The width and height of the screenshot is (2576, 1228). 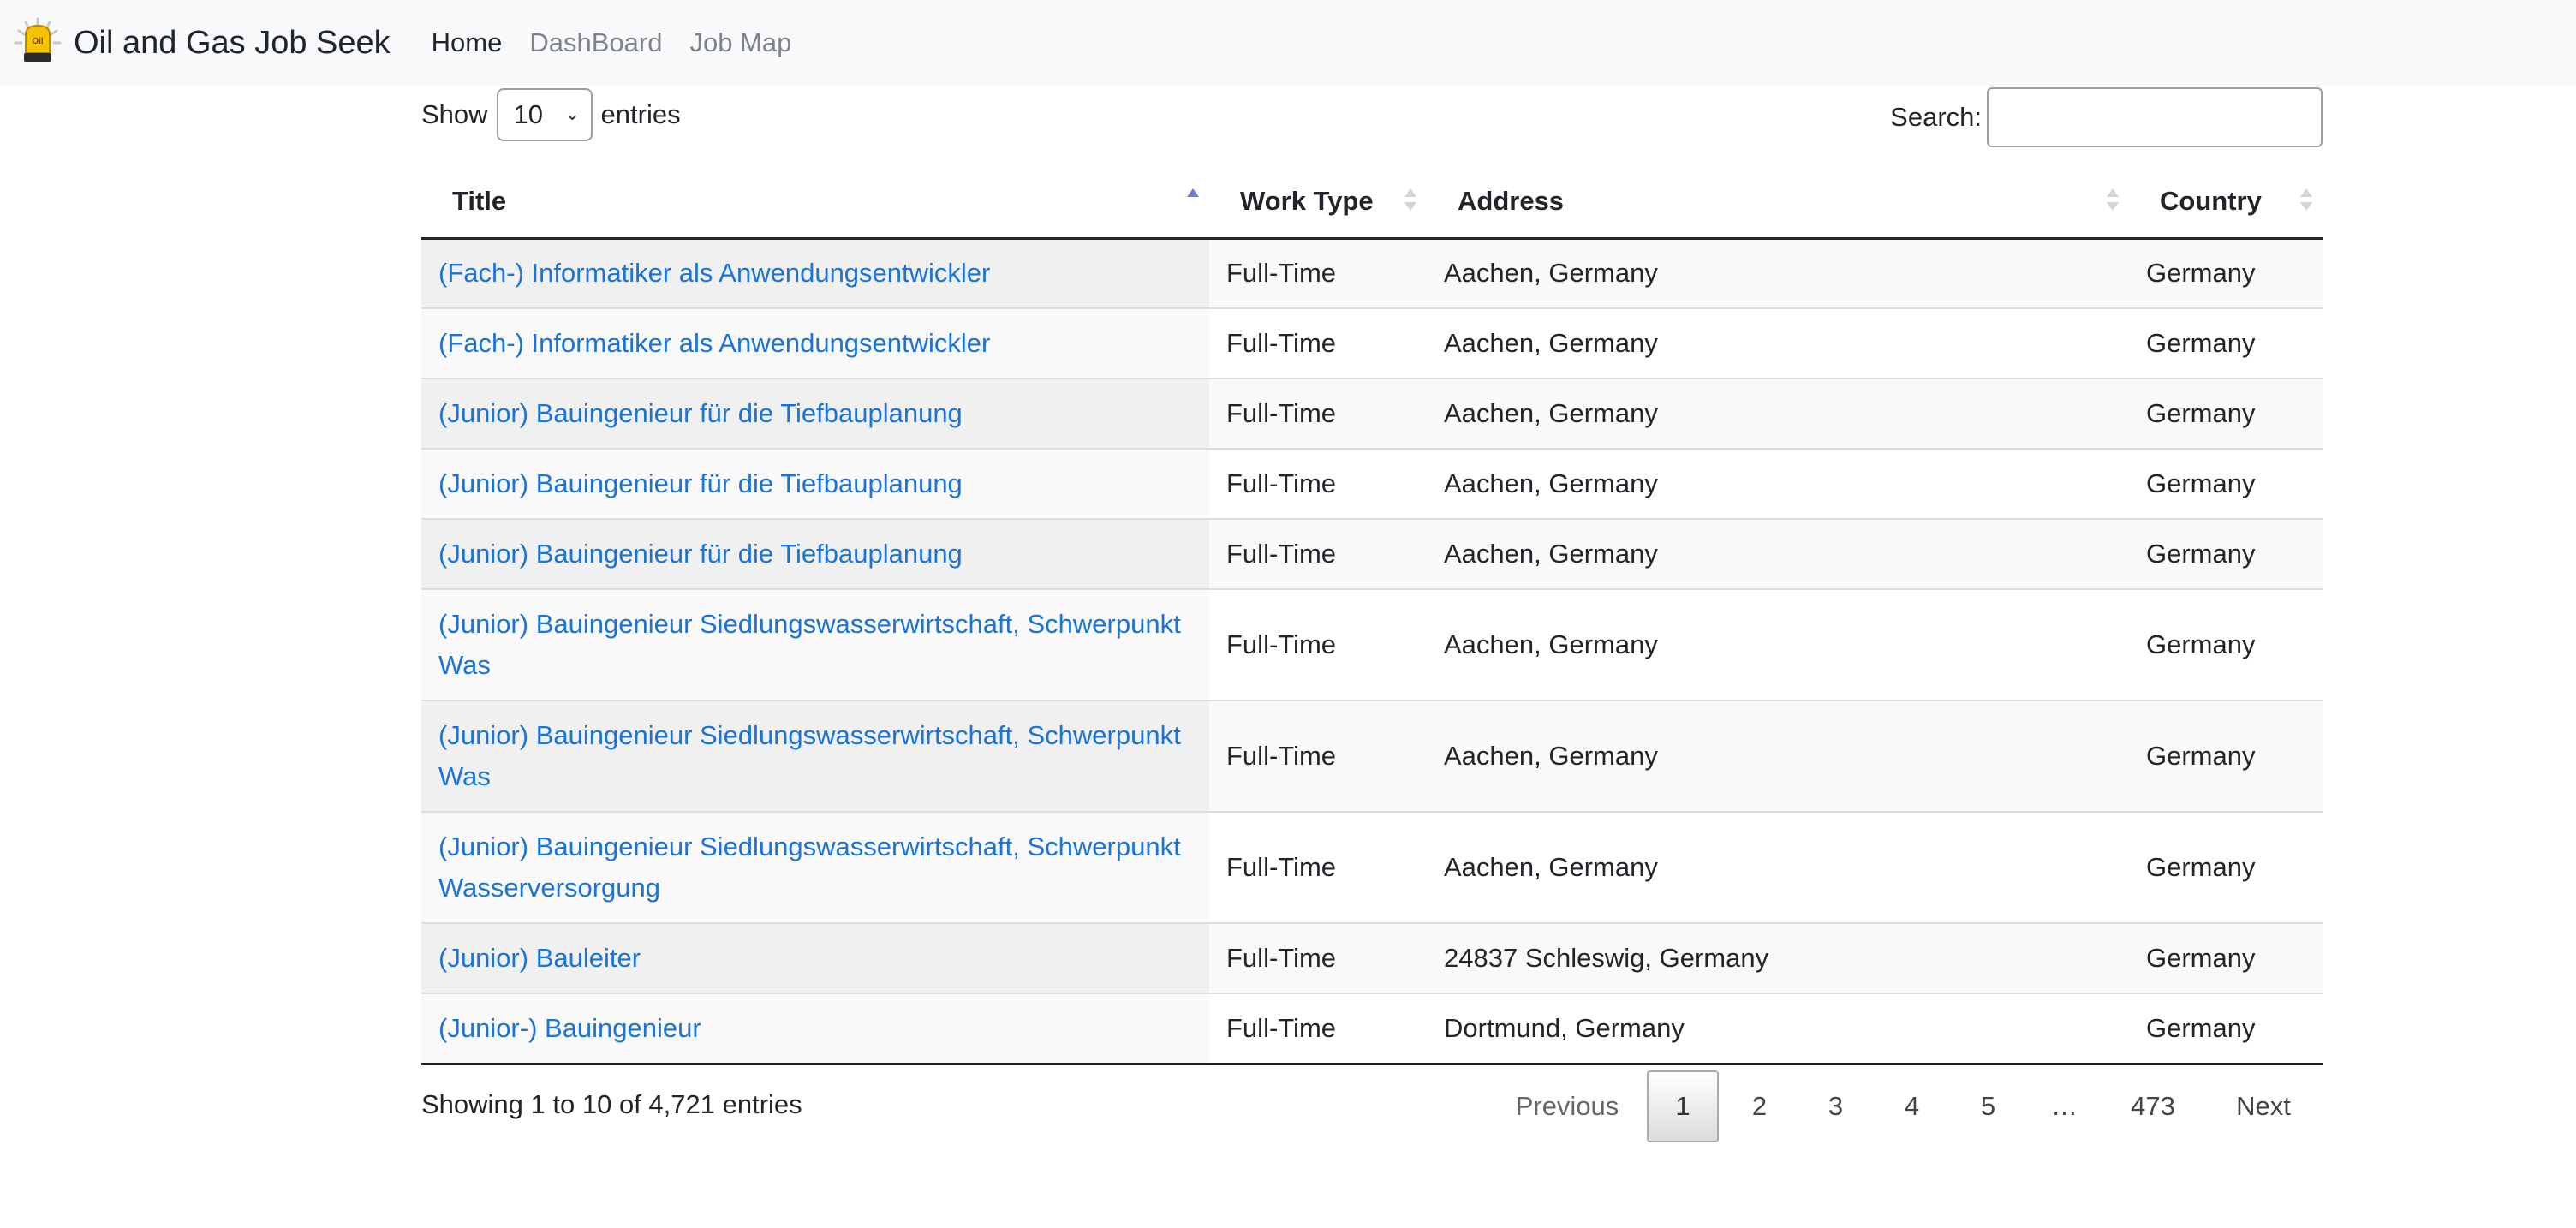 What do you see at coordinates (1193, 201) in the screenshot?
I see `sort-ascending-icon` at bounding box center [1193, 201].